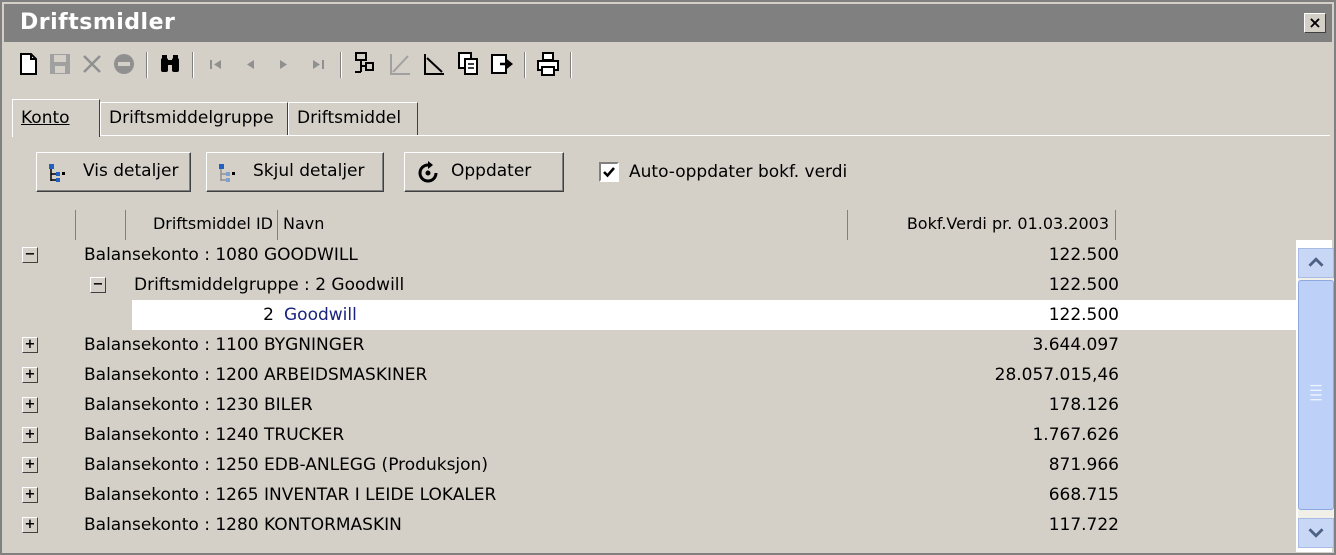 This screenshot has height=555, width=1336. What do you see at coordinates (563, 225) in the screenshot?
I see `header-name: Navn` at bounding box center [563, 225].